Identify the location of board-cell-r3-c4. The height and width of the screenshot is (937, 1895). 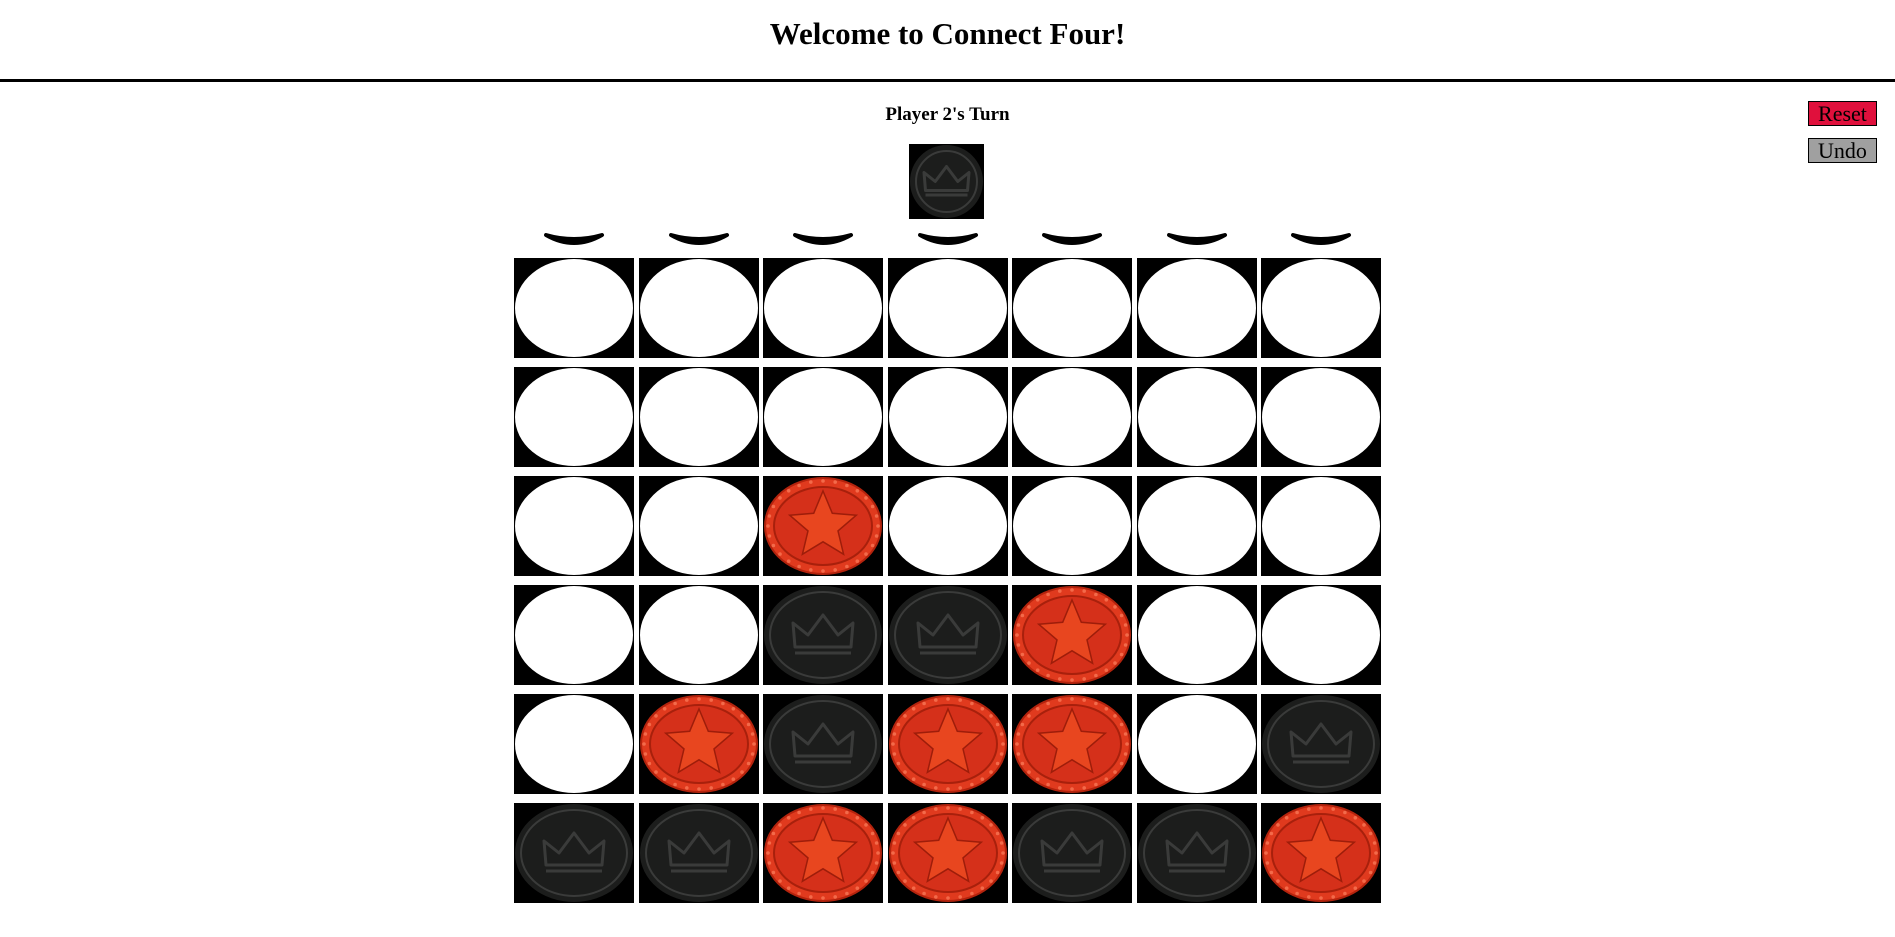
(948, 526).